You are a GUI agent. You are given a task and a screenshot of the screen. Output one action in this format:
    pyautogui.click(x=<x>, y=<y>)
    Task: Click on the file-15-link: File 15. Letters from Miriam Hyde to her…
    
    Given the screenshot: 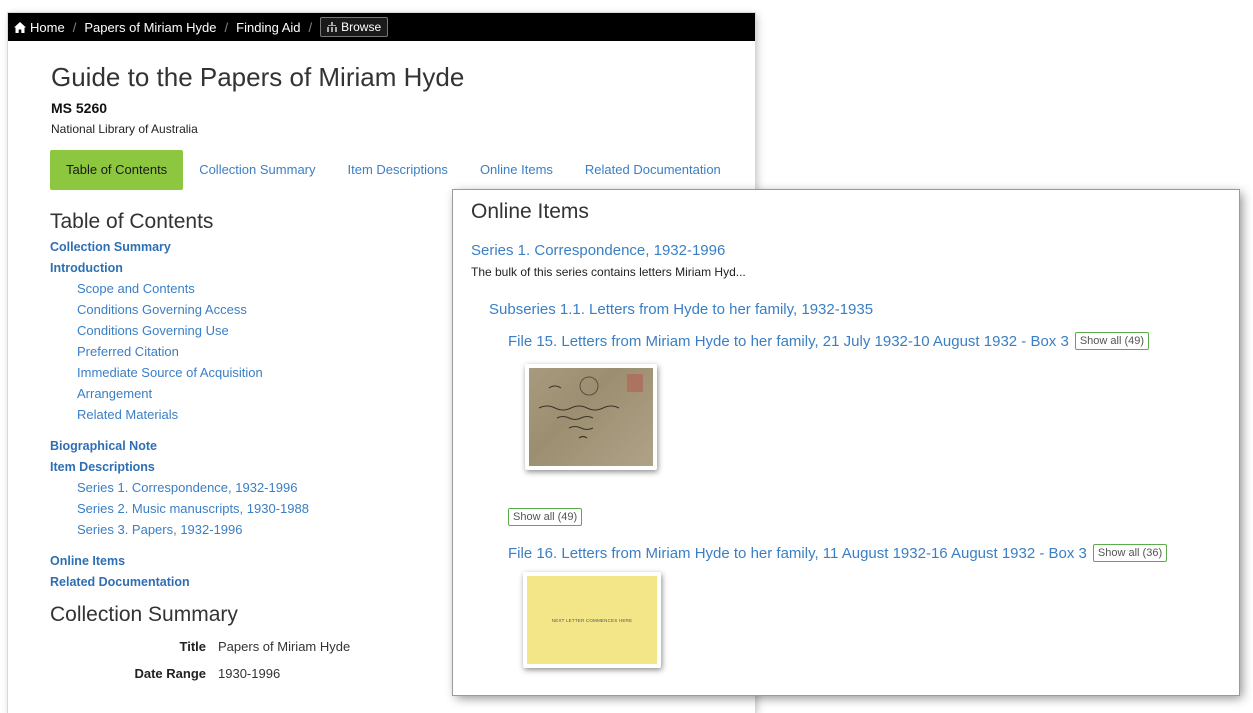 What is the action you would take?
    pyautogui.click(x=788, y=341)
    